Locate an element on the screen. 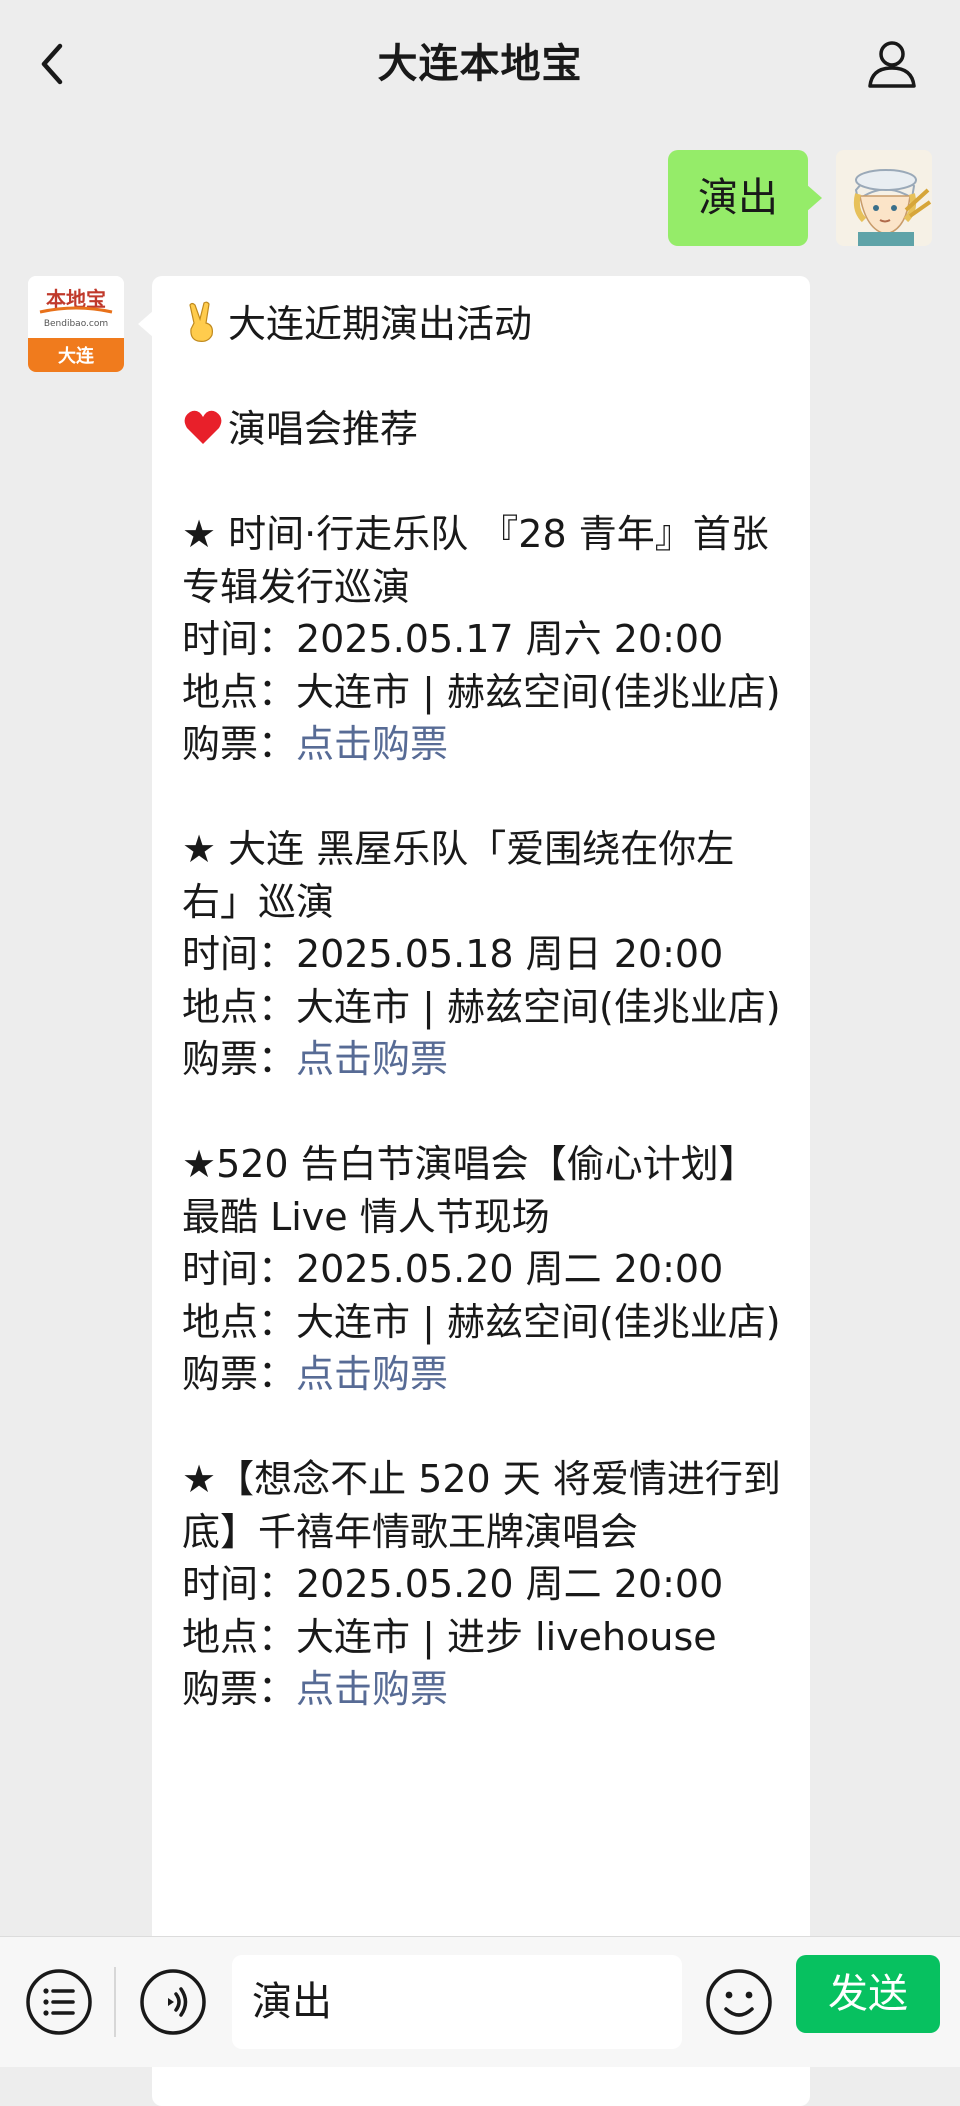 This screenshot has width=960, height=2106. reply-section-title: 演唱会推荐 is located at coordinates (482, 429).